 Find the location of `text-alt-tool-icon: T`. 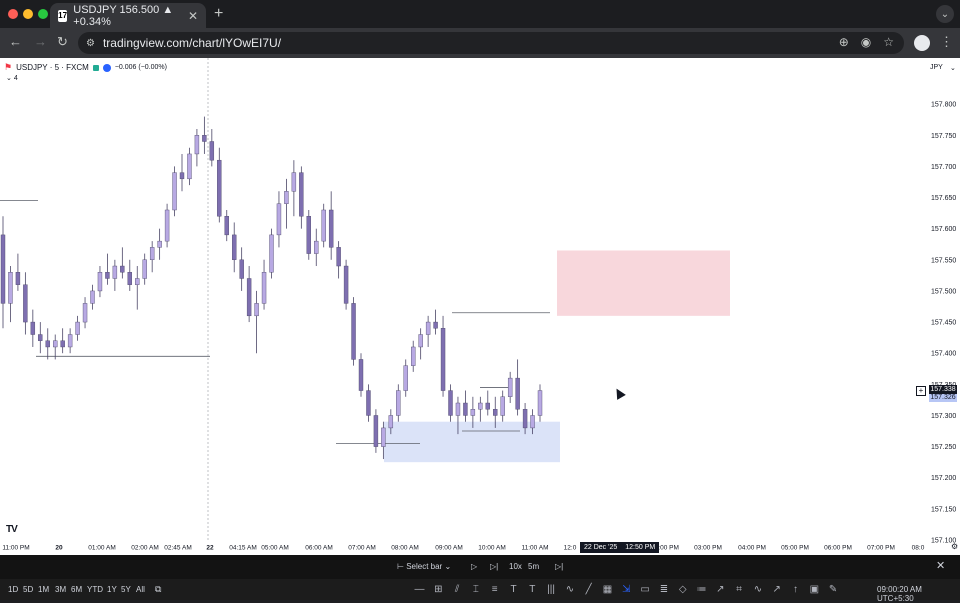

text-alt-tool-icon: T is located at coordinates (532, 589).